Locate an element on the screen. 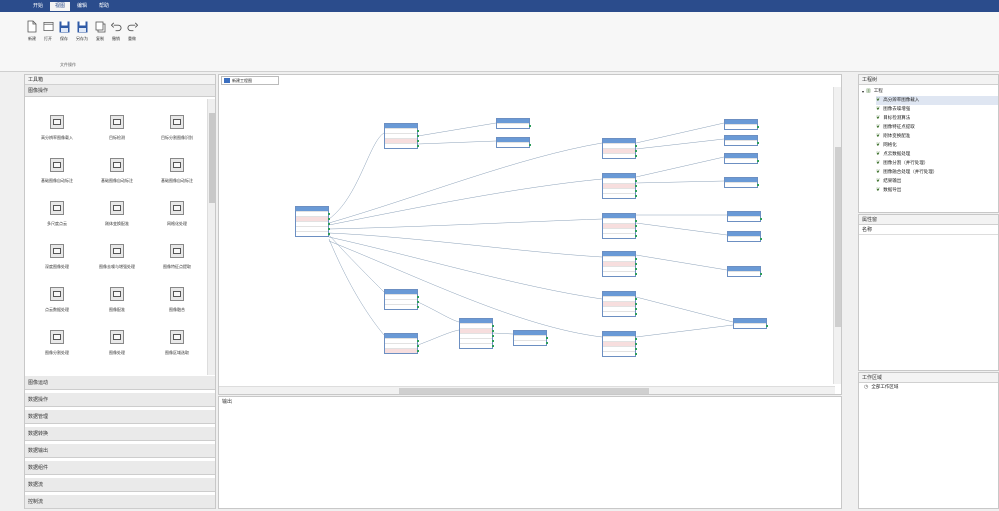  undo-button: 撤销 is located at coordinates (116, 31).